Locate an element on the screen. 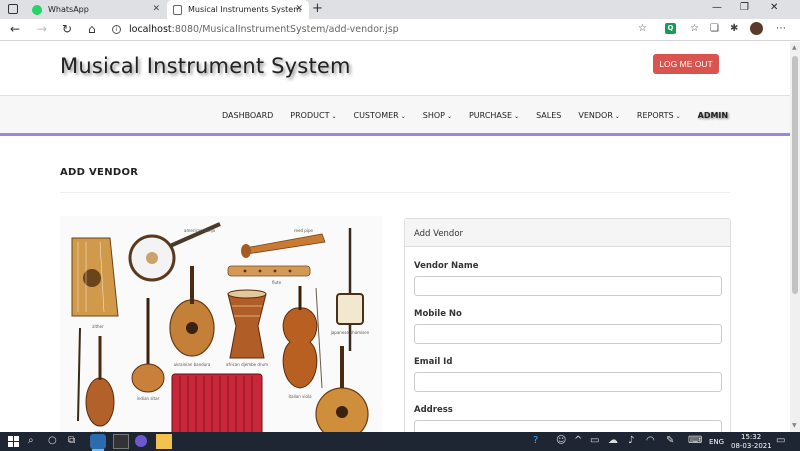  heading-divider is located at coordinates (395, 192).